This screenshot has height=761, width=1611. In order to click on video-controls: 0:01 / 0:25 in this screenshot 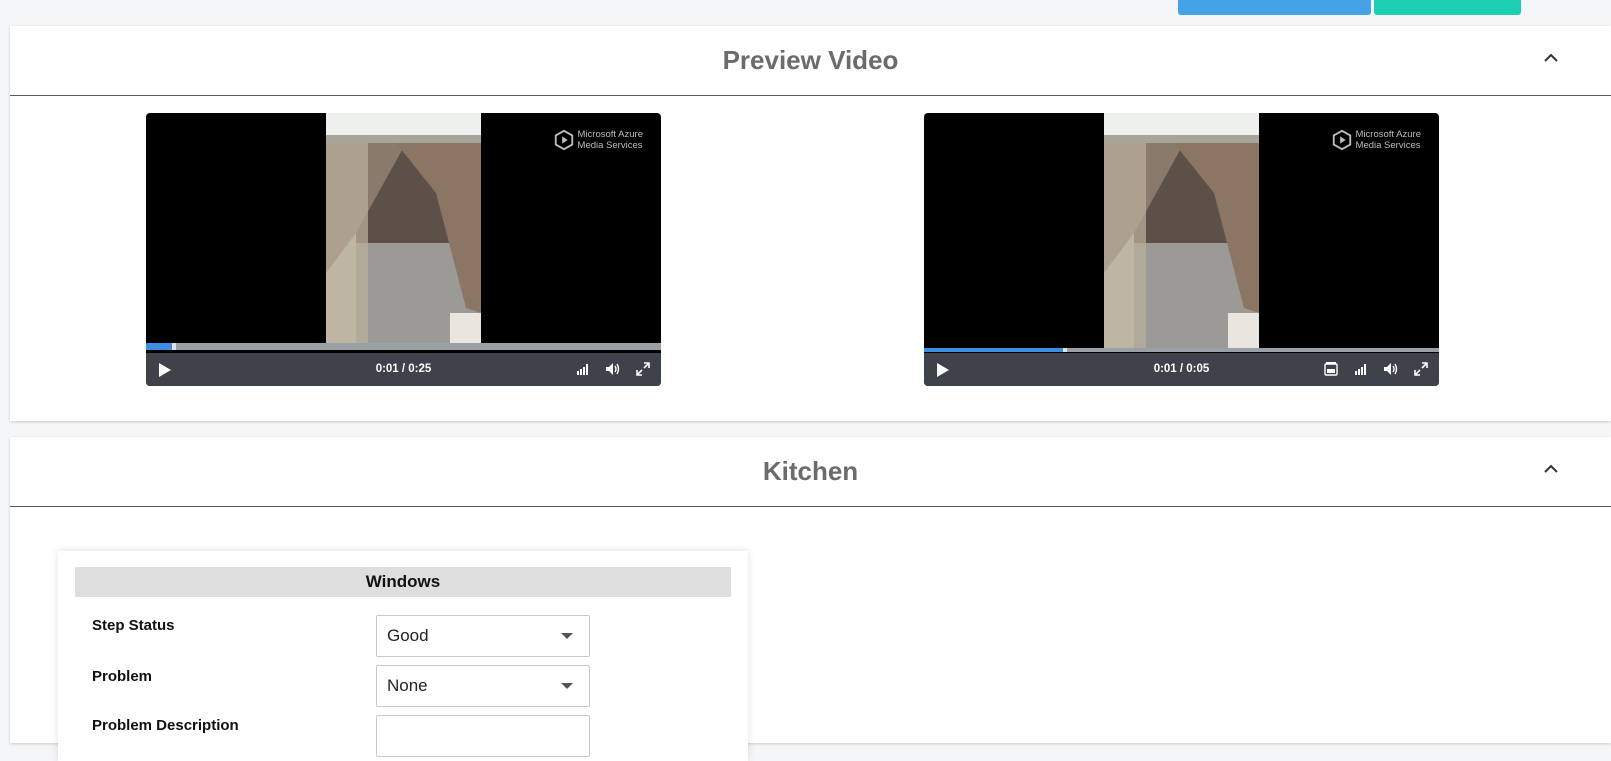, I will do `click(403, 369)`.